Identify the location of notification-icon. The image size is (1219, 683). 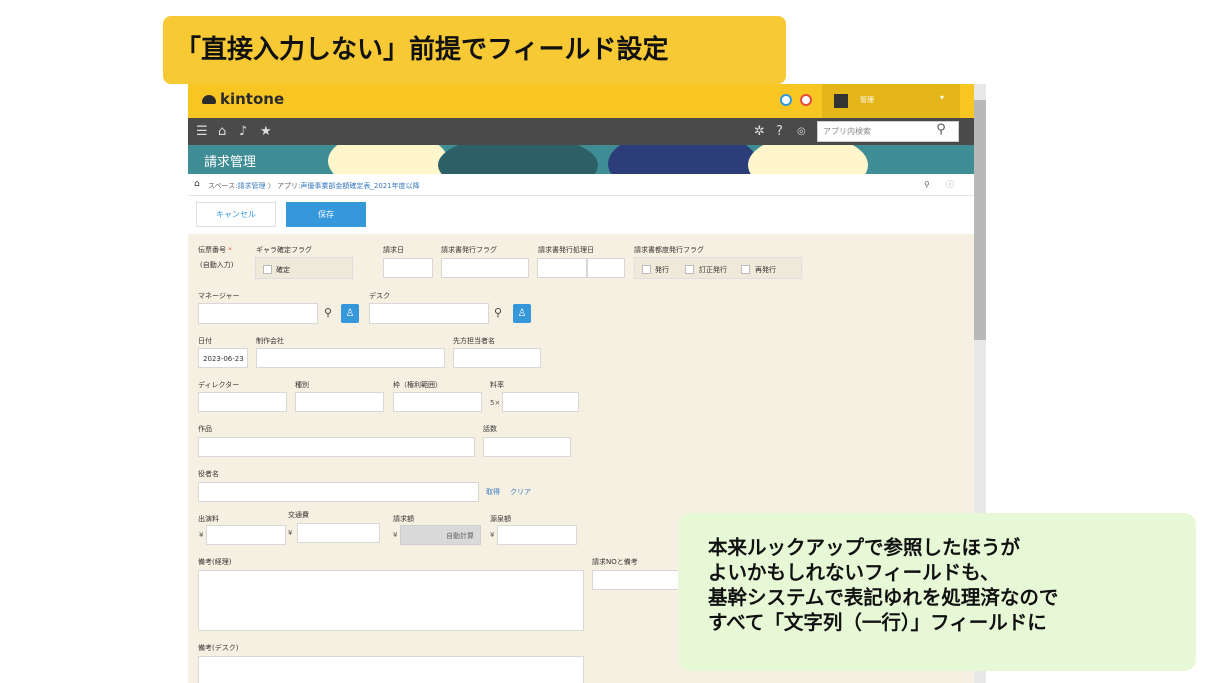
(786, 100).